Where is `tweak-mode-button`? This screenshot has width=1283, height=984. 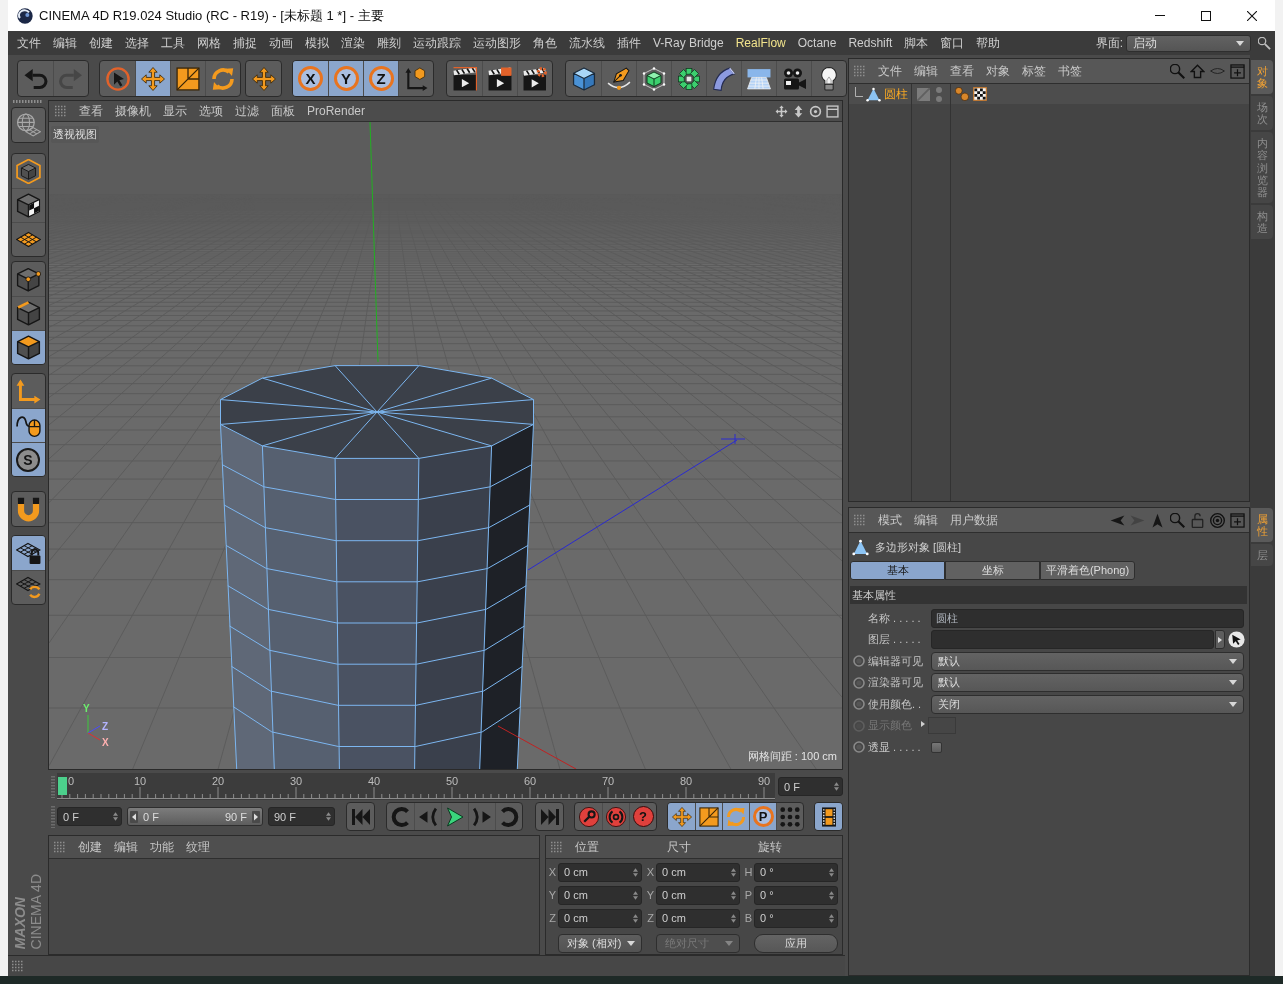
tweak-mode-button is located at coordinates (28, 425).